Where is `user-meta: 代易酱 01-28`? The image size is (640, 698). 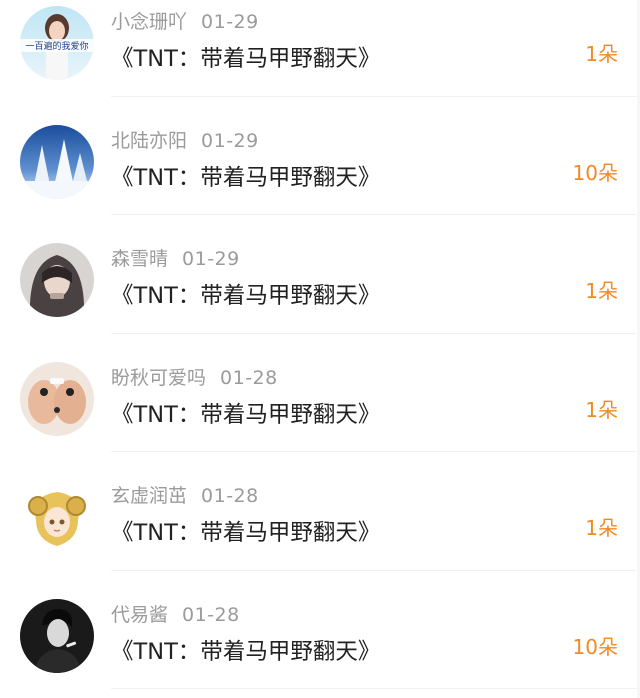
user-meta: 代易酱 01-28 is located at coordinates (175, 613).